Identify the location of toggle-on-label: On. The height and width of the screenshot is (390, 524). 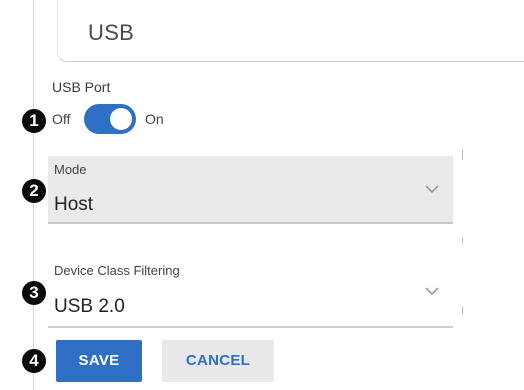
(154, 119).